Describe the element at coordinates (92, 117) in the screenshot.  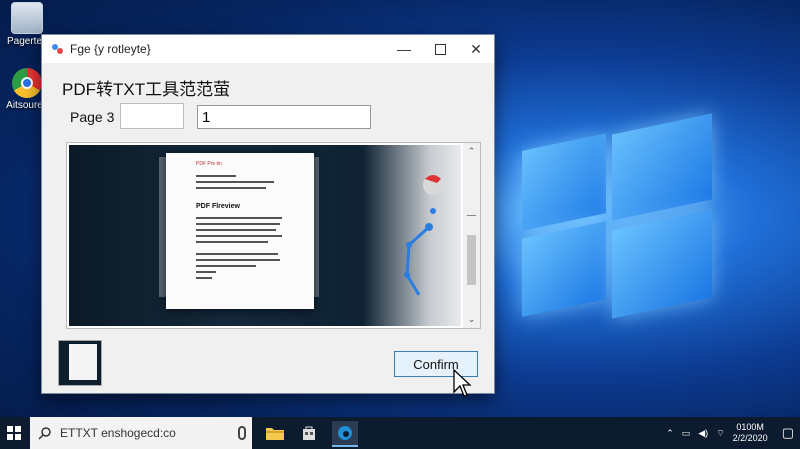
I see `page-label: Page 3` at that location.